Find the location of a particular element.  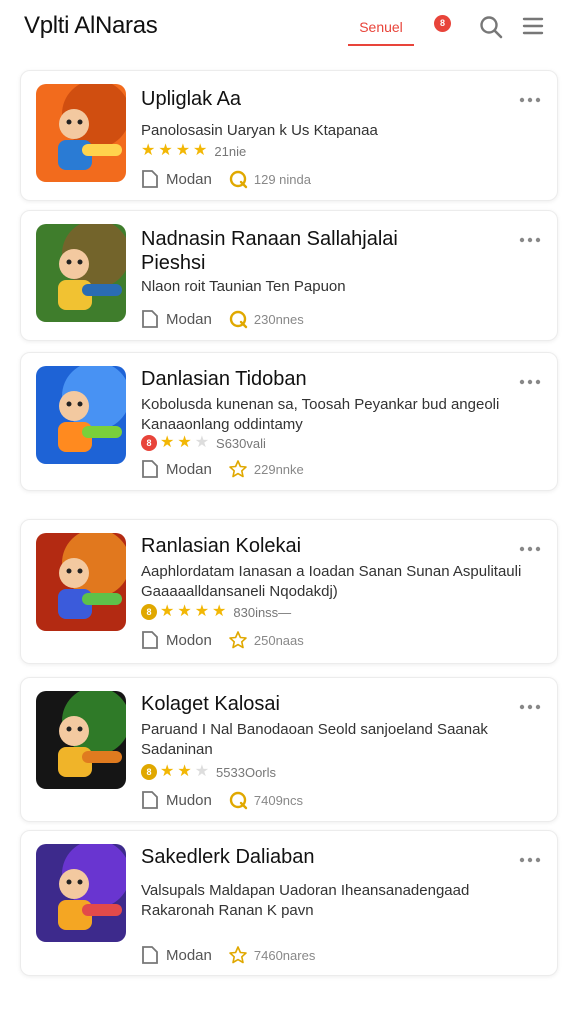

item-meta: Mudon 7409ncs is located at coordinates (222, 800).